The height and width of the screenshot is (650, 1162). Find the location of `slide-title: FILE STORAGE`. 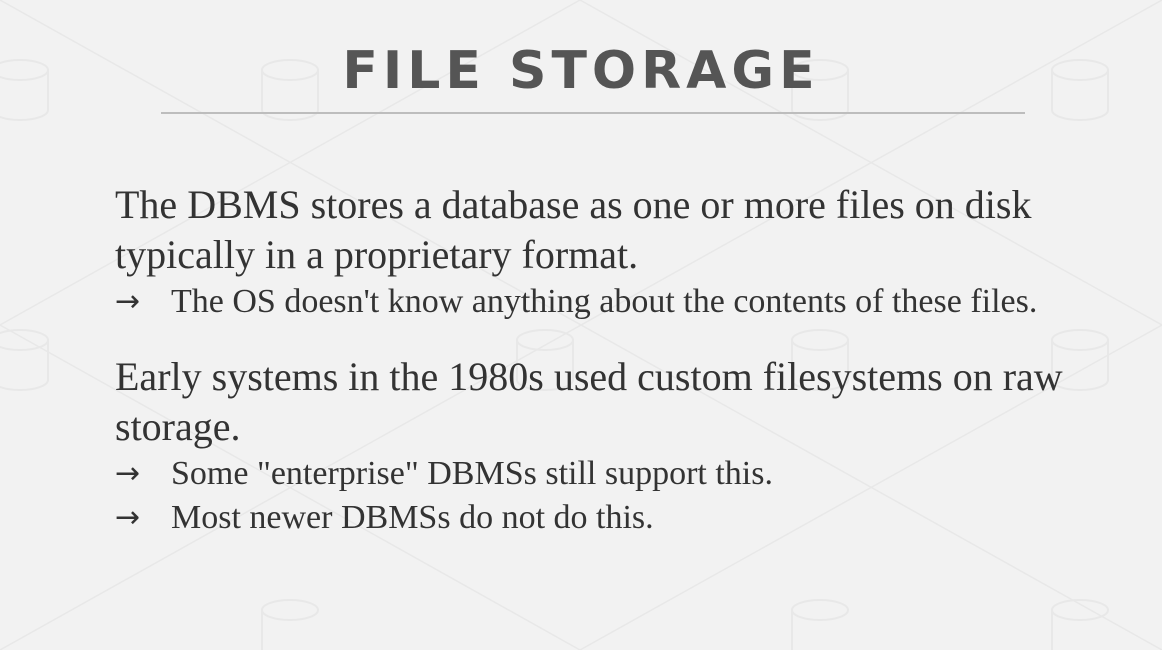

slide-title: FILE STORAGE is located at coordinates (581, 71).